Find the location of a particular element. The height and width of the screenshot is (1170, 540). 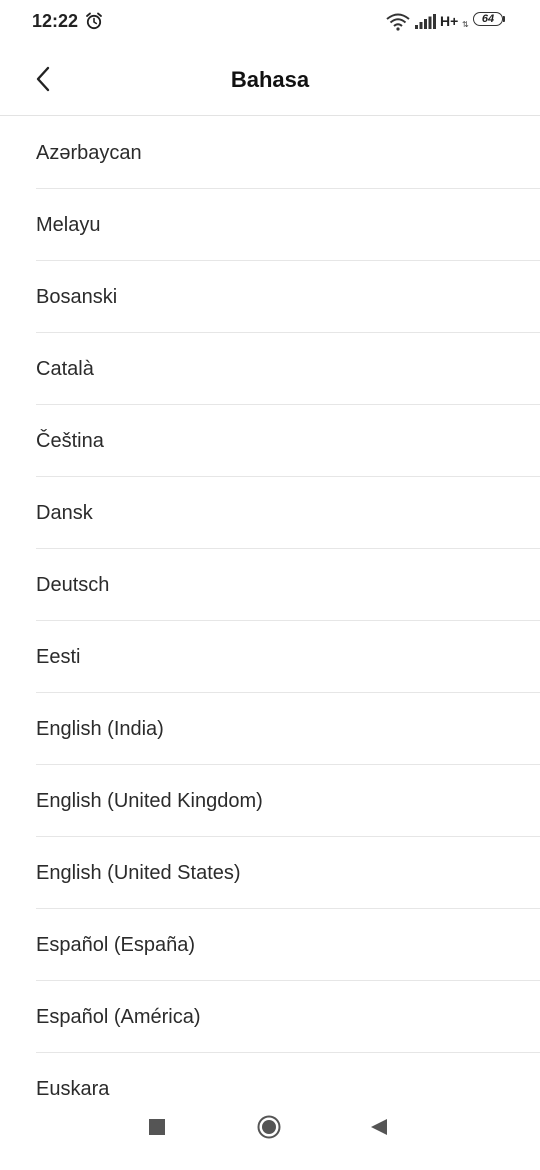

language-item: Eesti is located at coordinates (288, 657).